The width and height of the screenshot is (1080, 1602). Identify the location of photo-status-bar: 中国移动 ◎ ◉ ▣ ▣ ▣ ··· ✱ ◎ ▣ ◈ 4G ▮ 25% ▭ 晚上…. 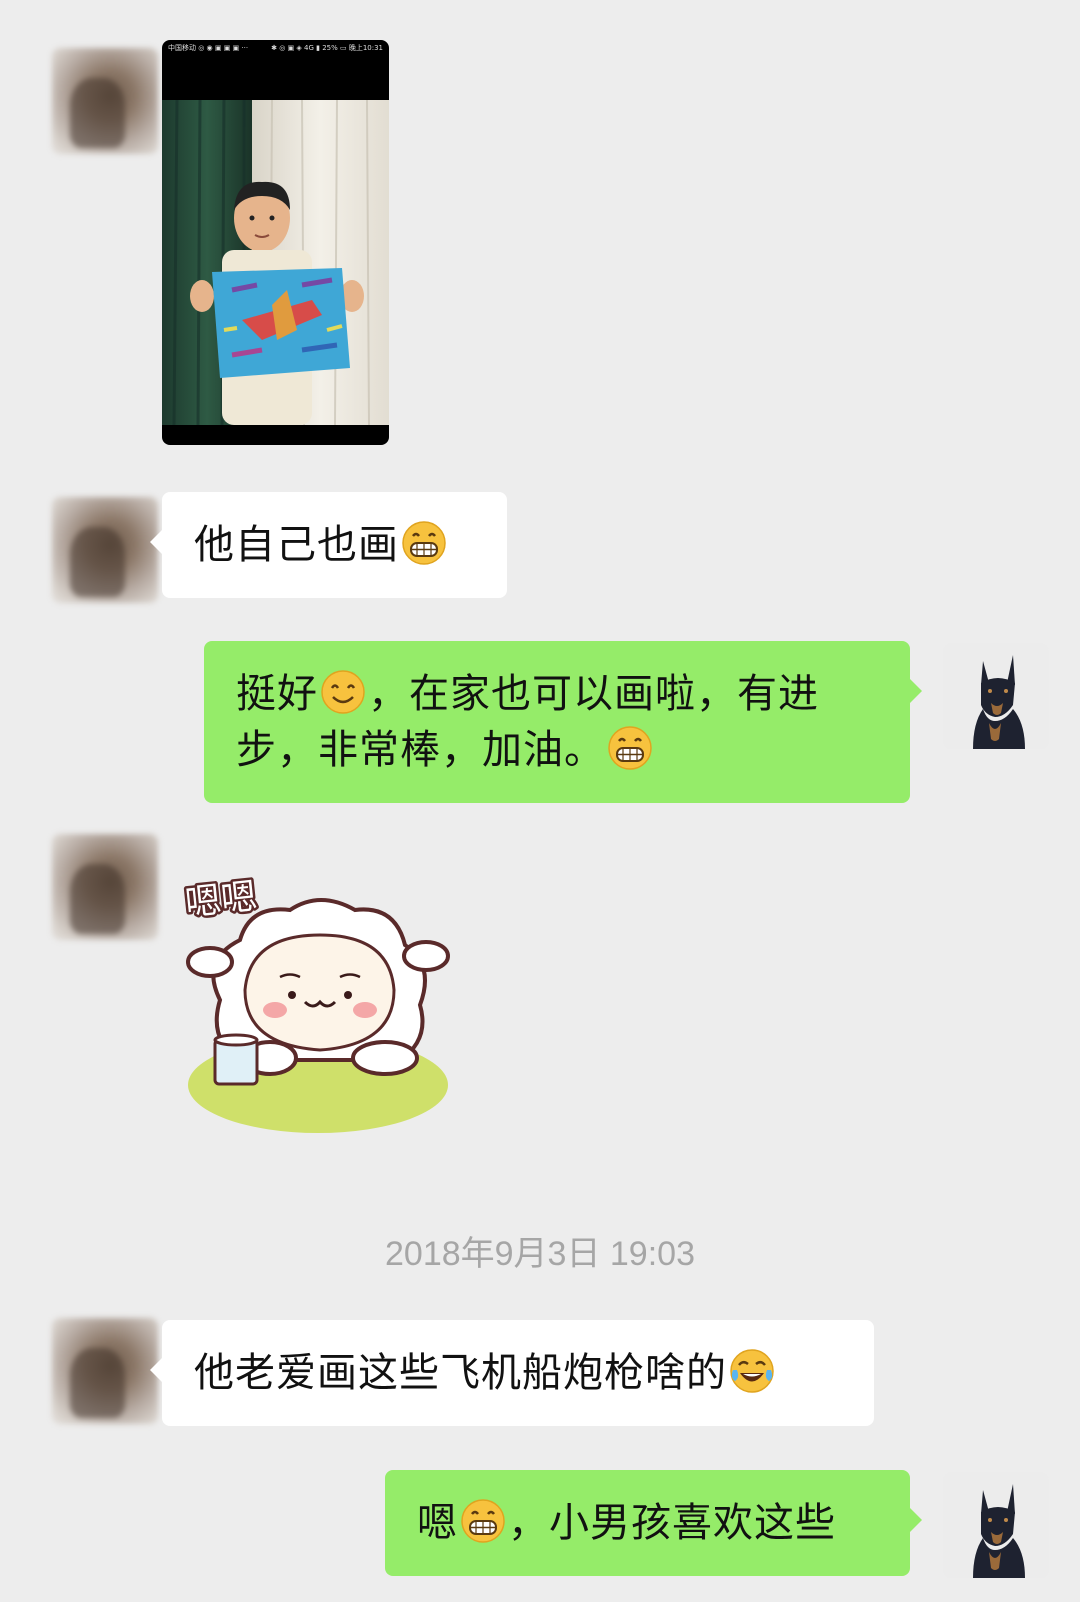
(275, 48).